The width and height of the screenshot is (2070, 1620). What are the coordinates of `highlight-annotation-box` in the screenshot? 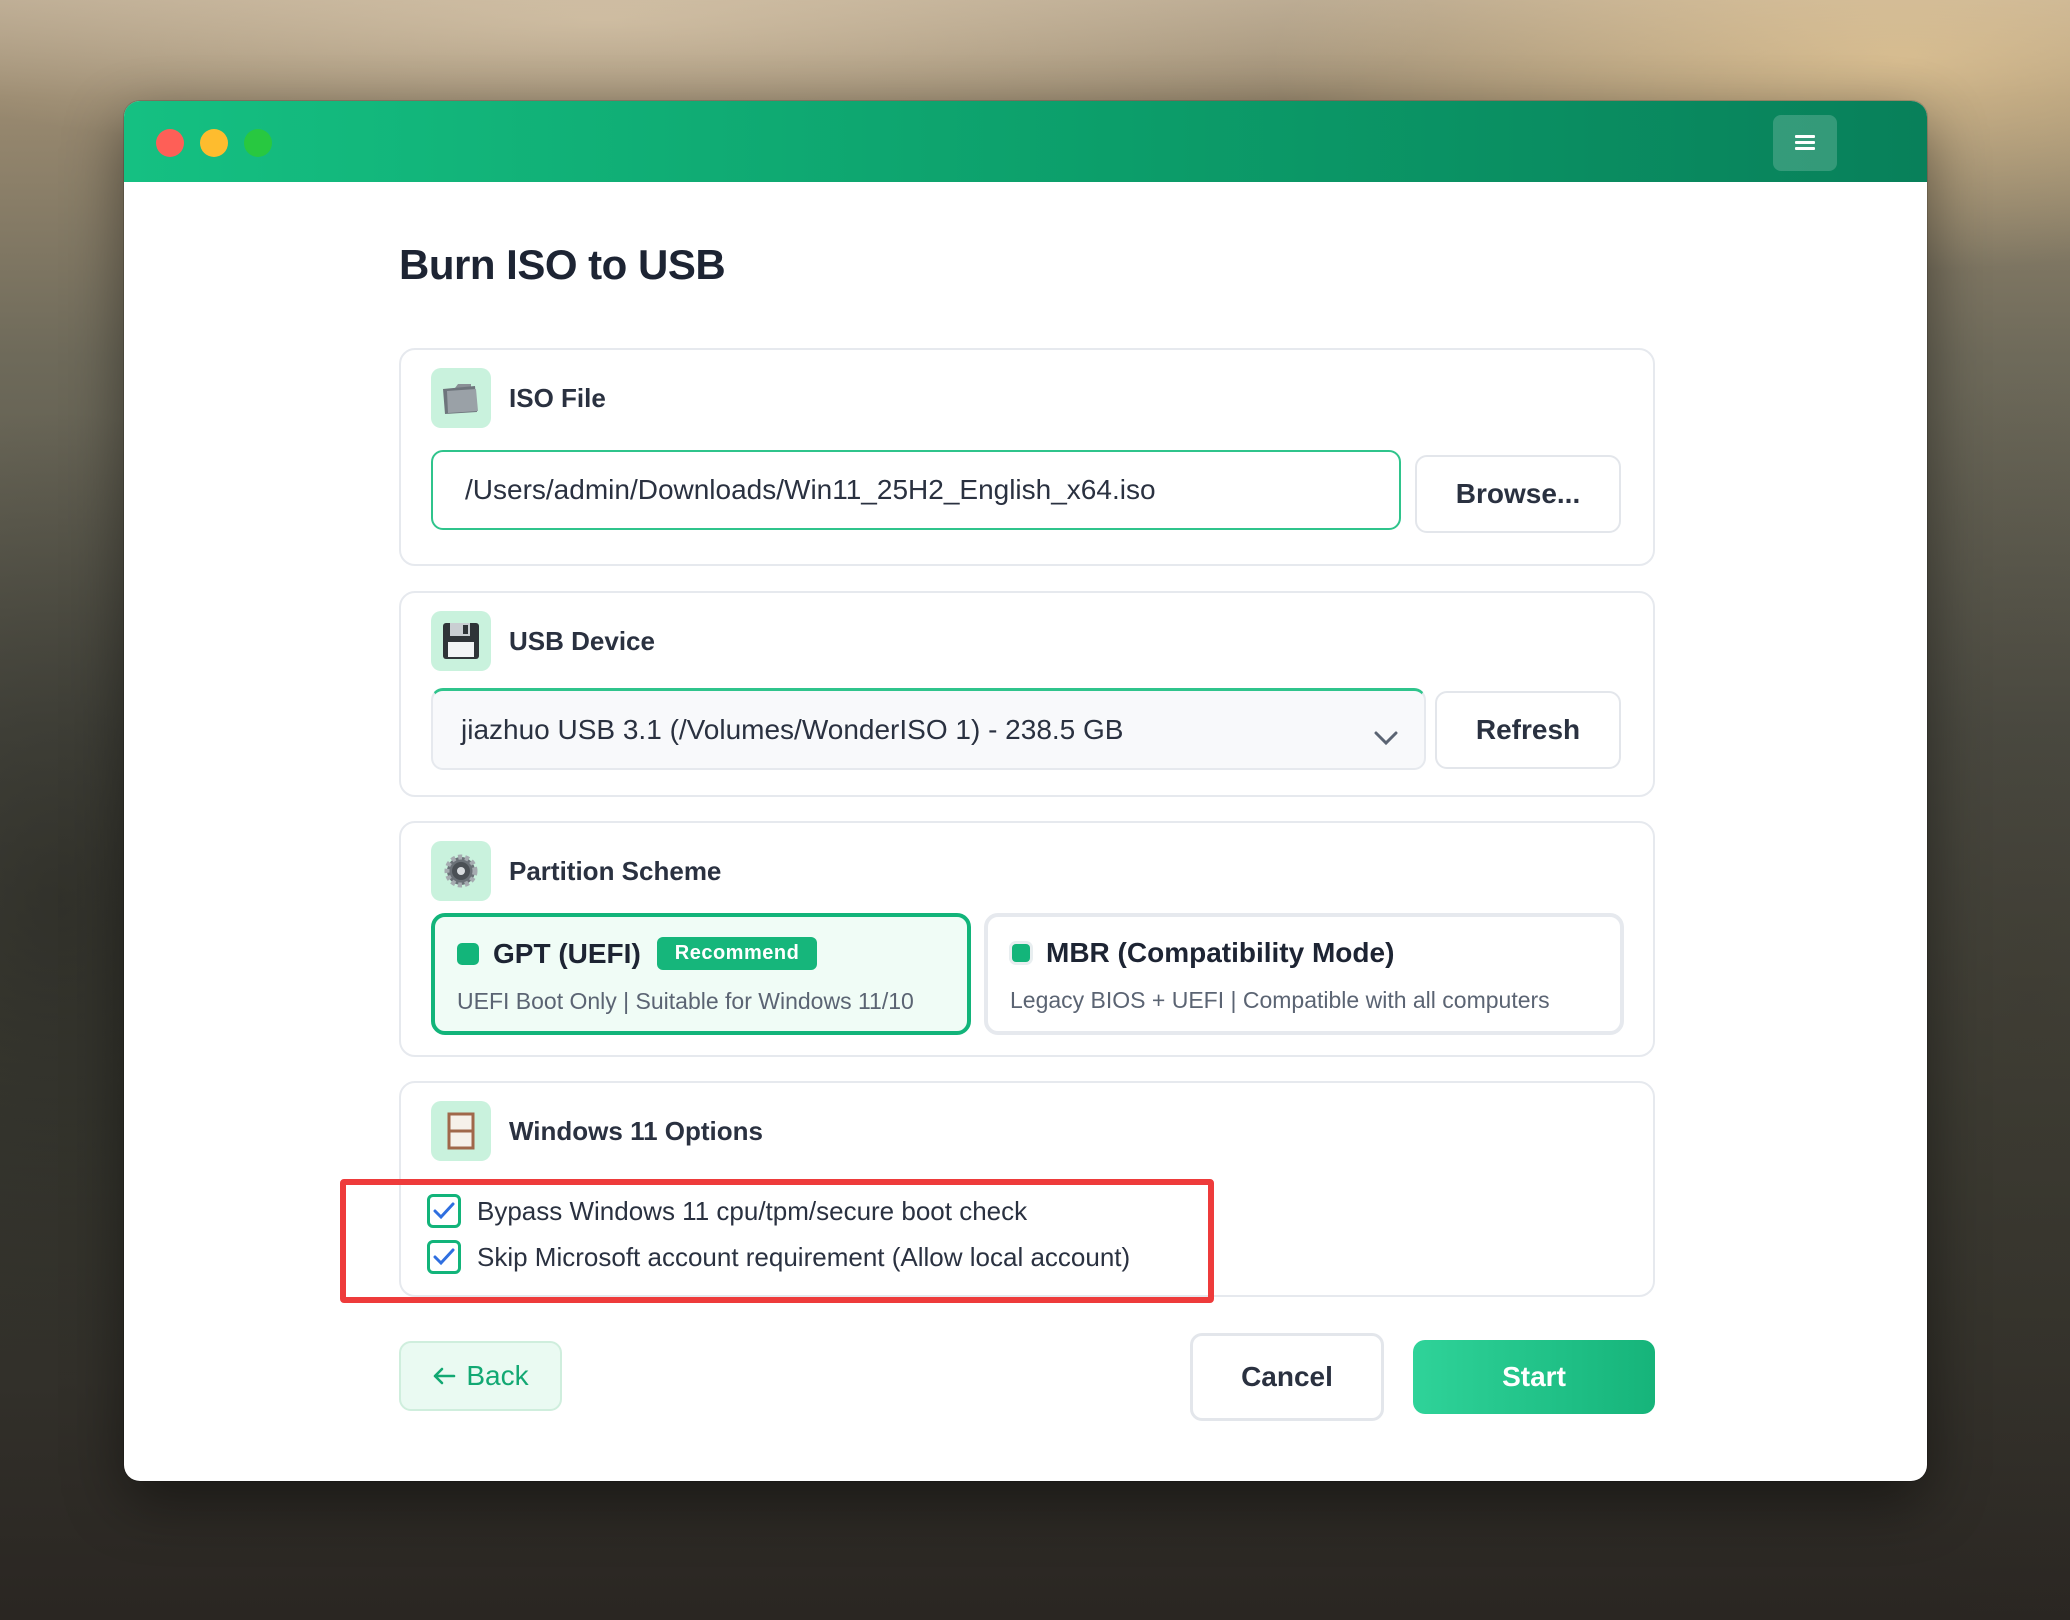 It's located at (777, 1241).